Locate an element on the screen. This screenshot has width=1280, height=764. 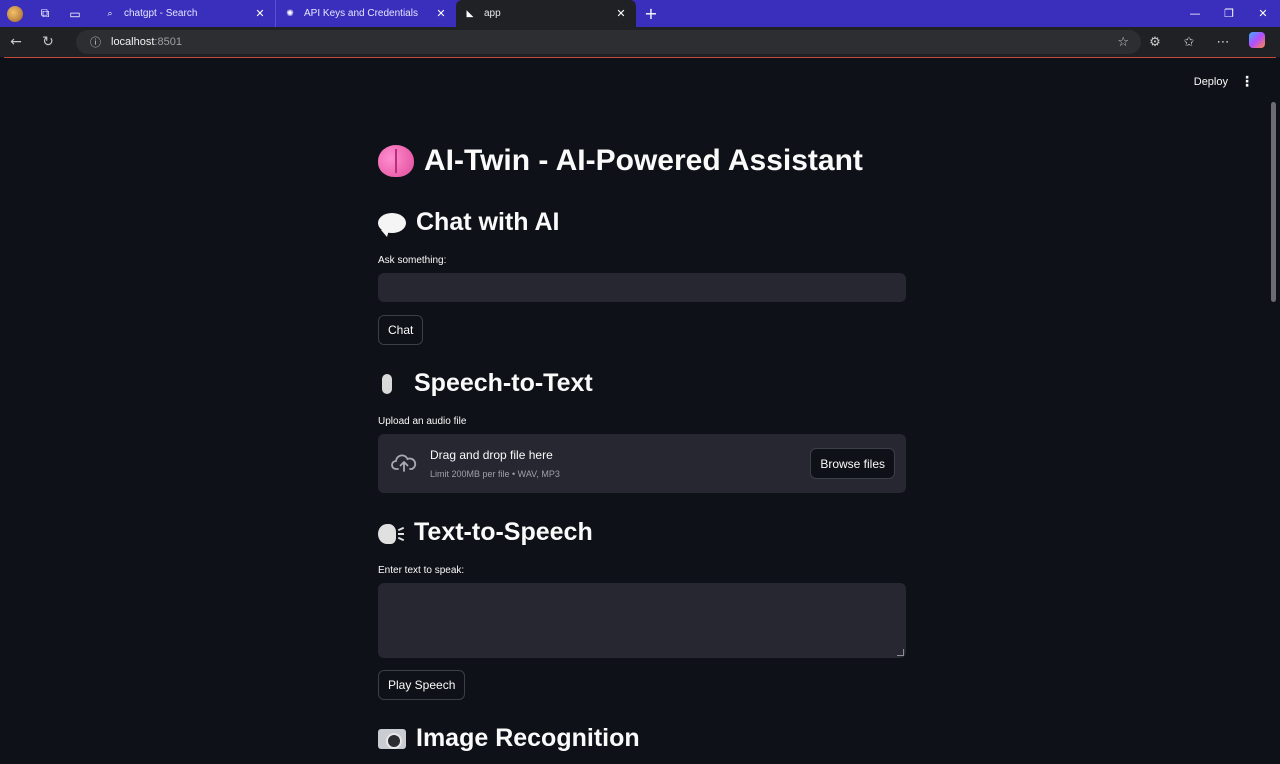
browser-tools: ⚙ ✩ ⋯ is located at coordinates (1206, 42).